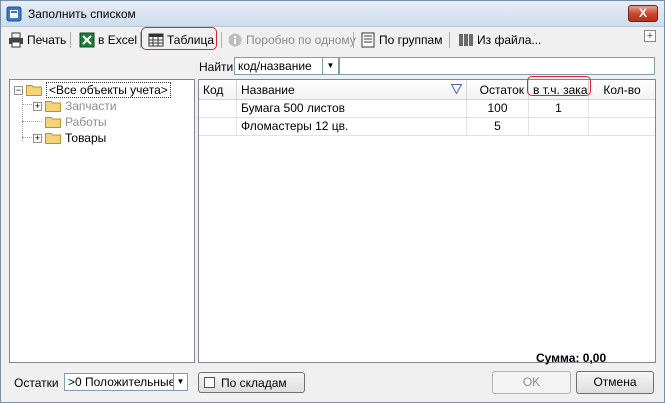 This screenshot has height=403, width=665. What do you see at coordinates (650, 36) in the screenshot?
I see `expand-toolbar-icon: +` at bounding box center [650, 36].